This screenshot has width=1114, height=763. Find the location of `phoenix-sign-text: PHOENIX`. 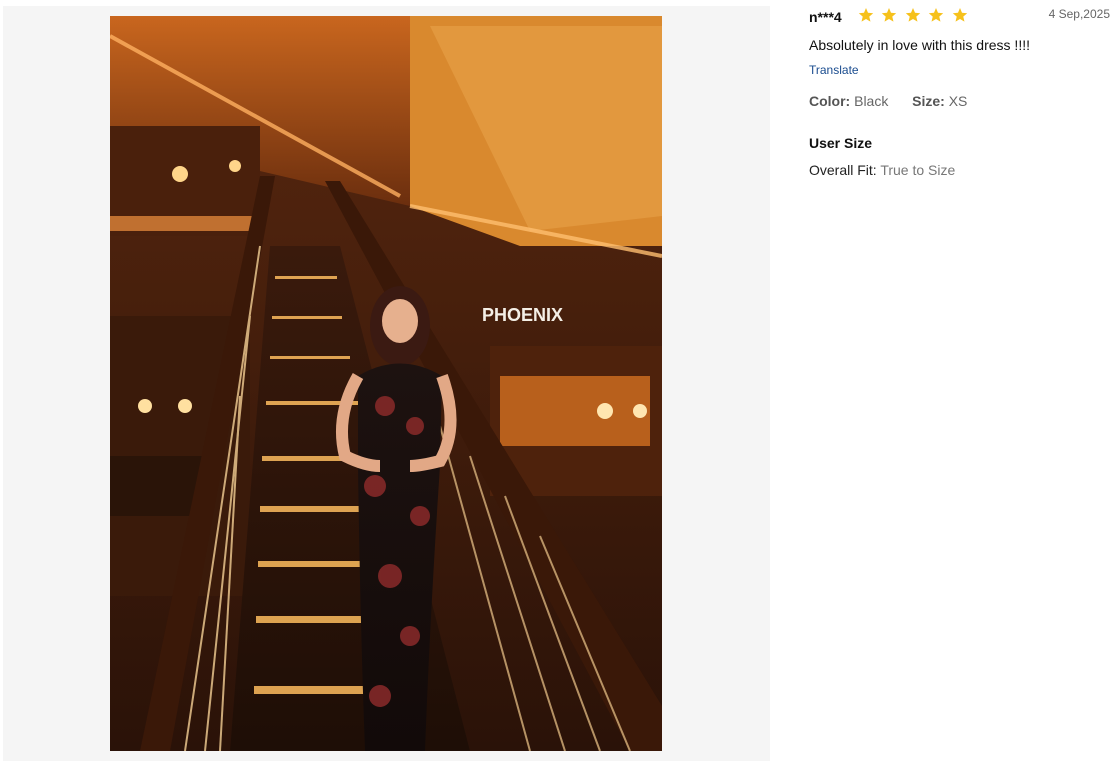

phoenix-sign-text: PHOENIX is located at coordinates (522, 315).